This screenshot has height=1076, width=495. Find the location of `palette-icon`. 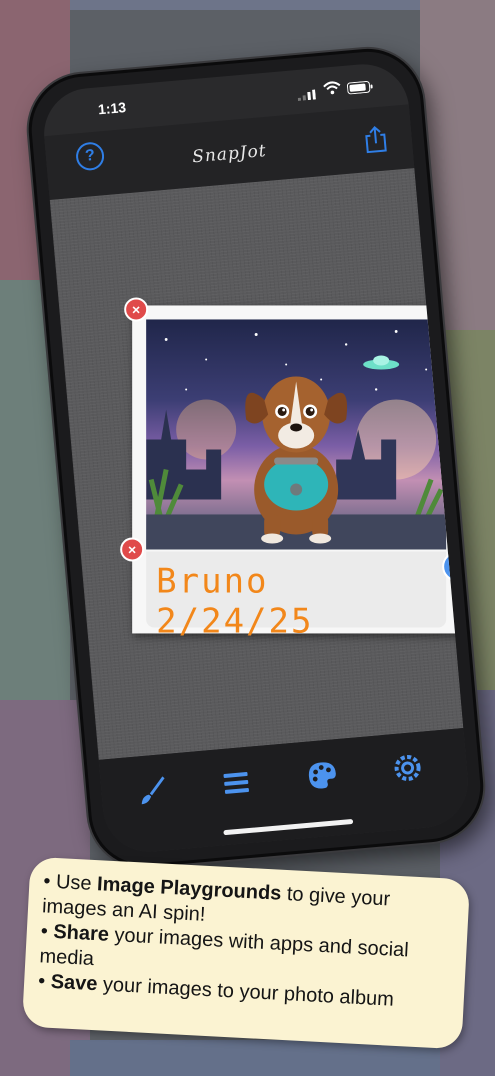

palette-icon is located at coordinates (322, 775).